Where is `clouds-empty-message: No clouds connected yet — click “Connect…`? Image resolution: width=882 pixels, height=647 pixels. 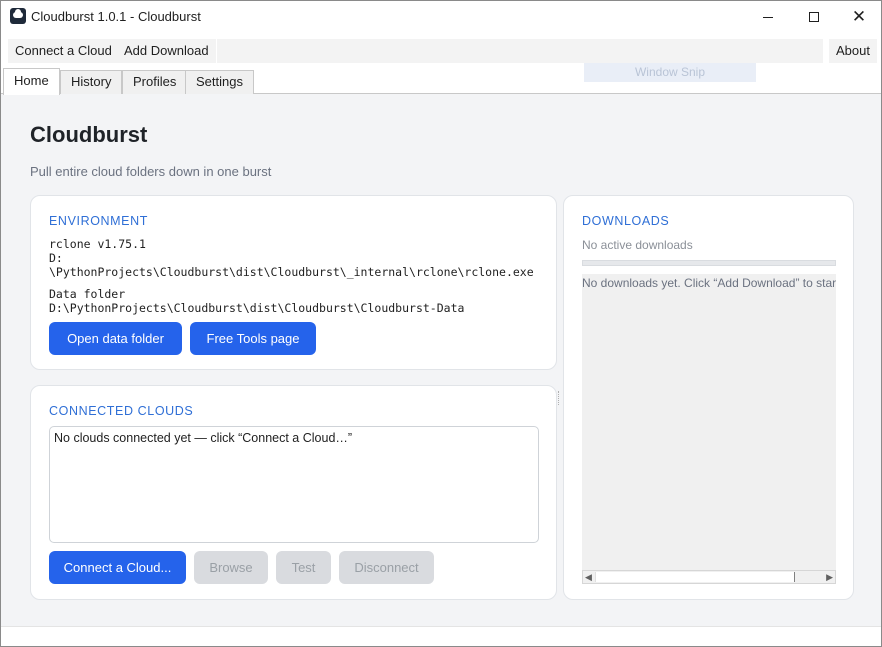
clouds-empty-message: No clouds connected yet — click “Connect… is located at coordinates (203, 438).